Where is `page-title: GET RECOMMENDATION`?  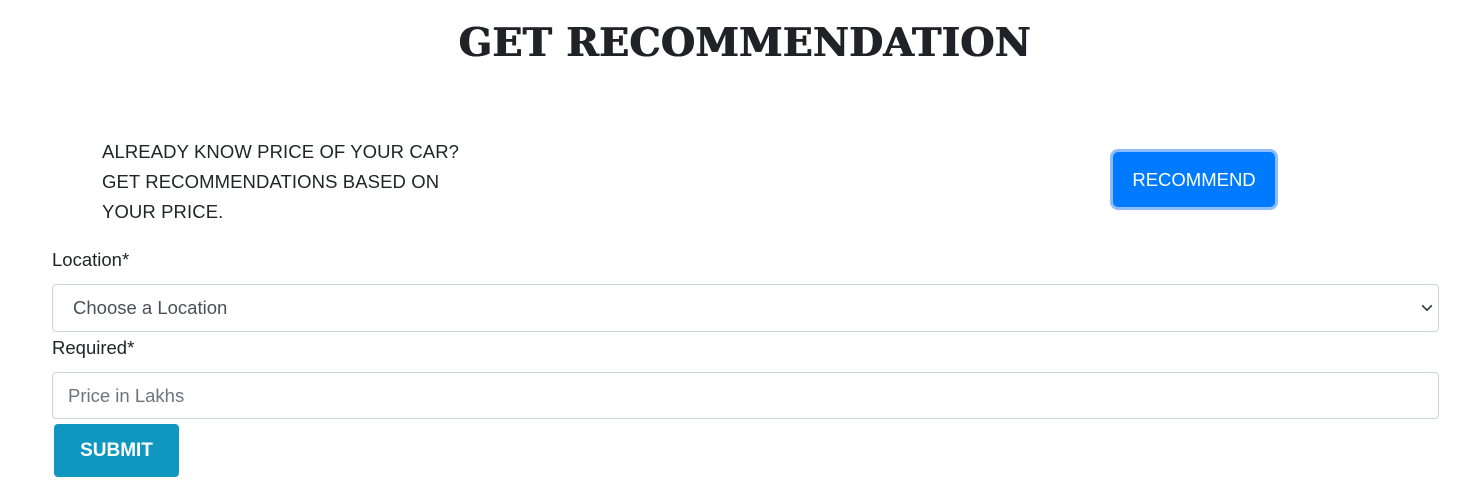 page-title: GET RECOMMENDATION is located at coordinates (745, 43).